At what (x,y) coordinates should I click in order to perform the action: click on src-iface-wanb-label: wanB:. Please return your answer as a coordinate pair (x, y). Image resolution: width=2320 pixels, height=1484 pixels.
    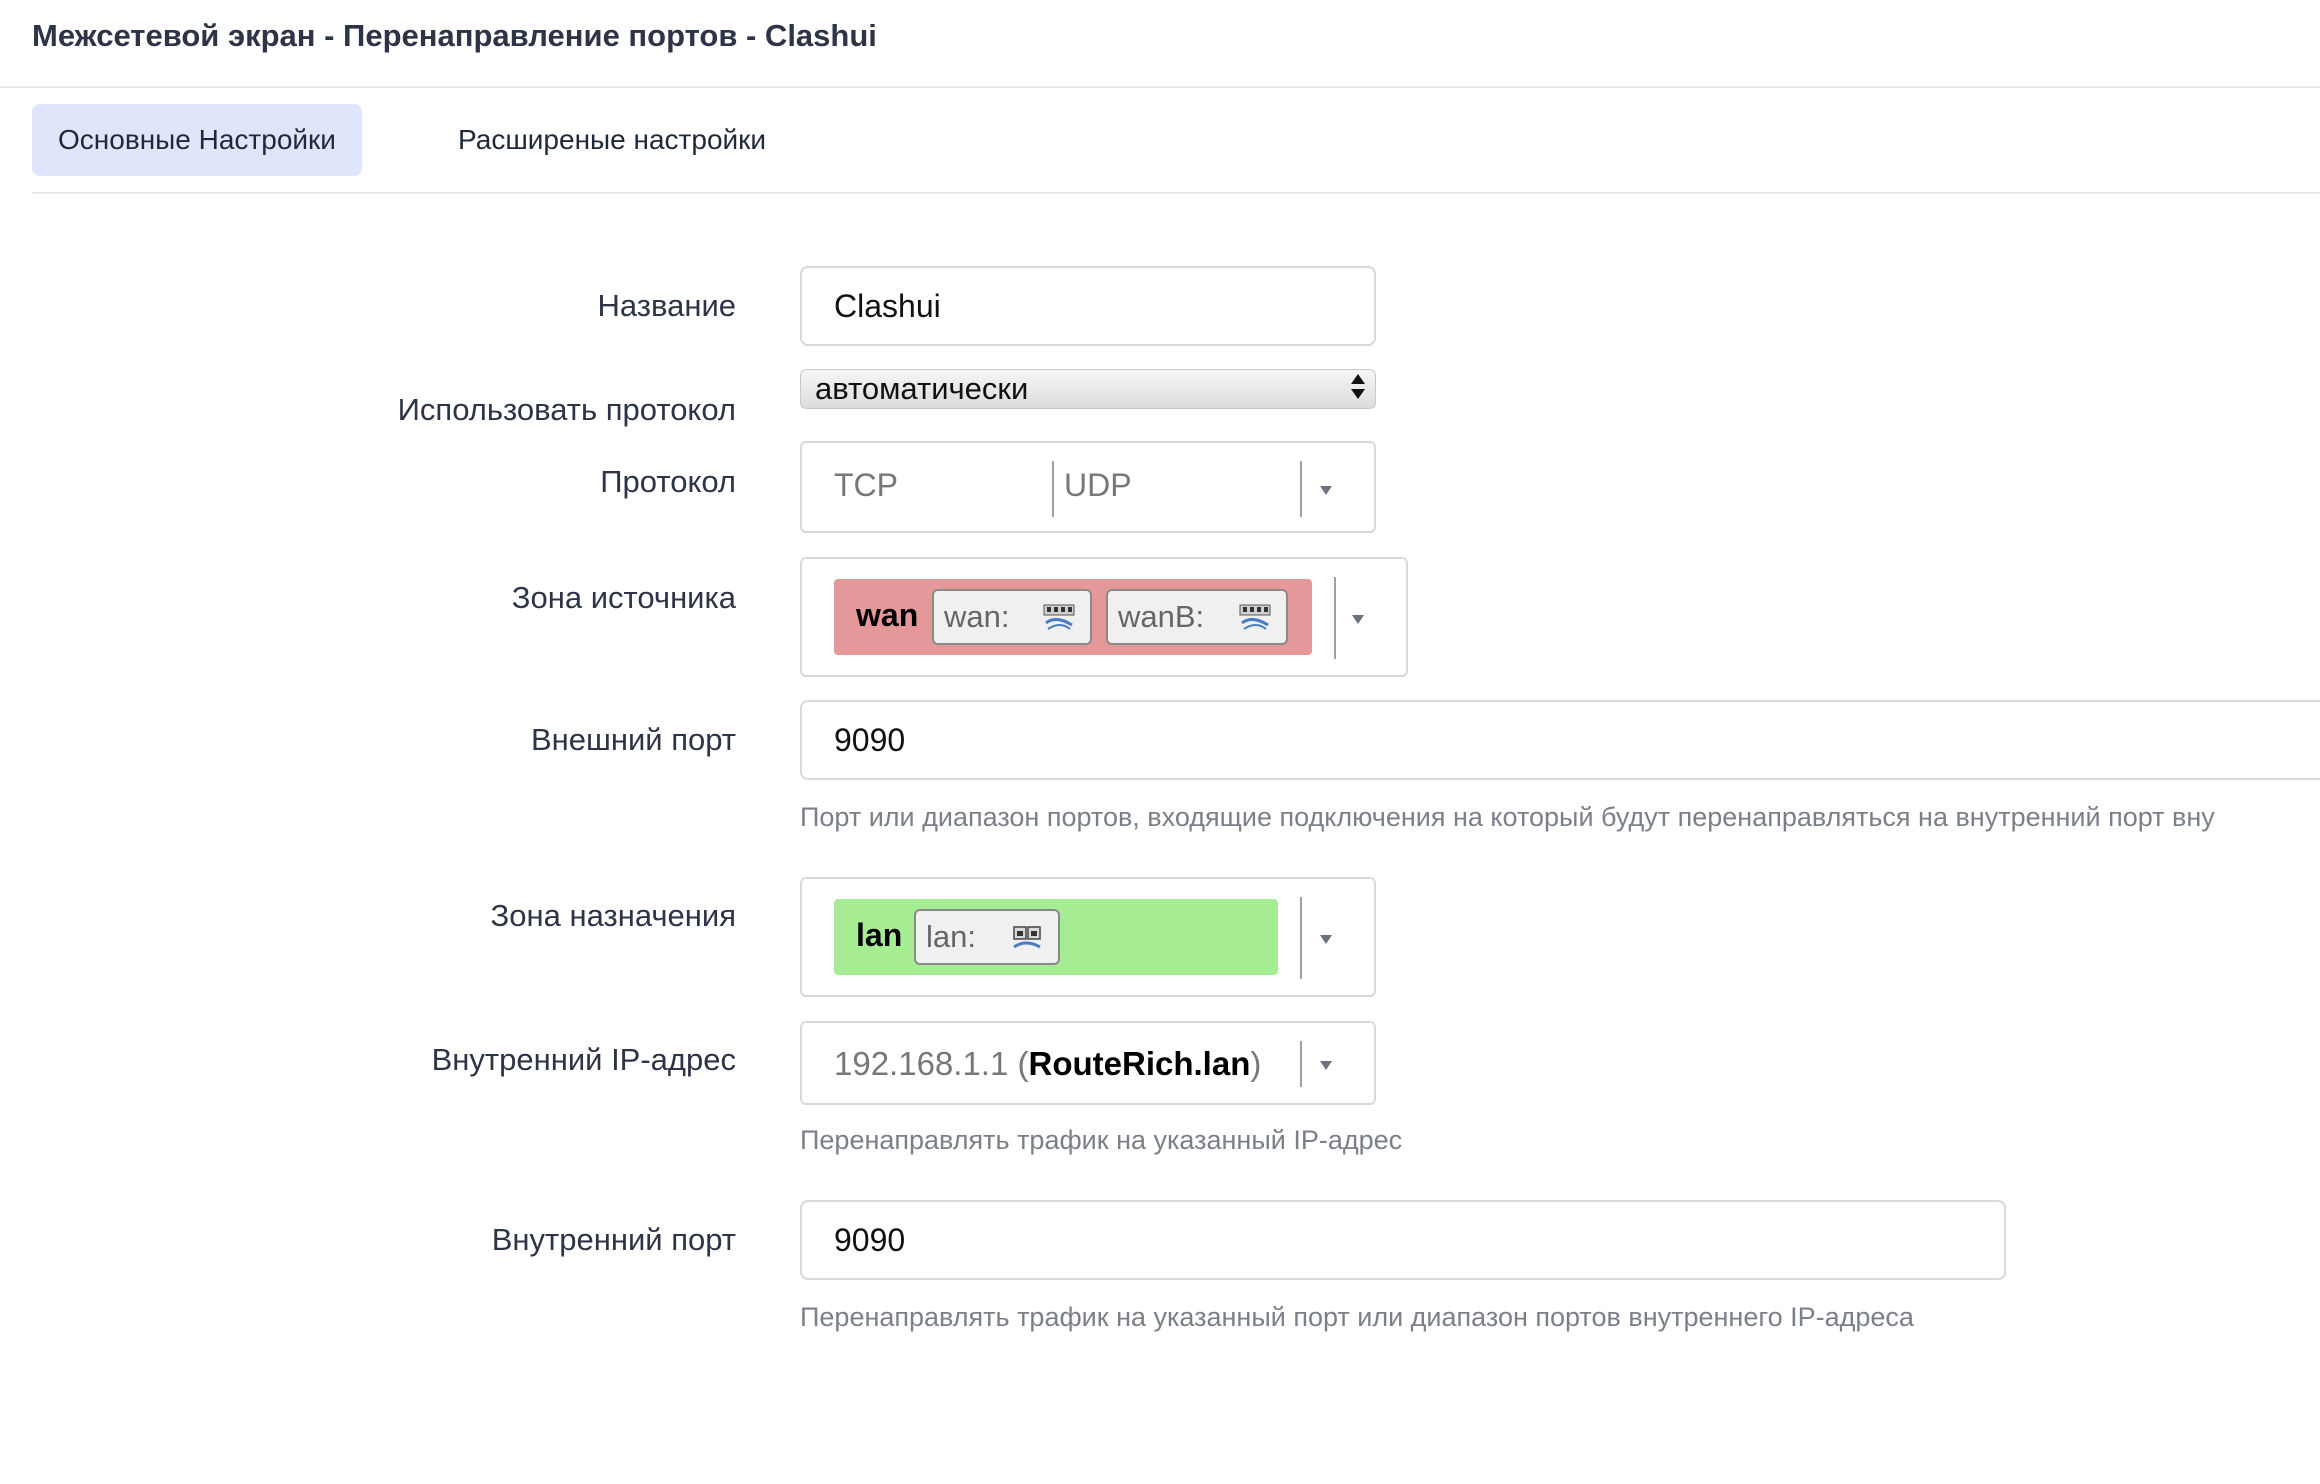
    Looking at the image, I should click on (1161, 616).